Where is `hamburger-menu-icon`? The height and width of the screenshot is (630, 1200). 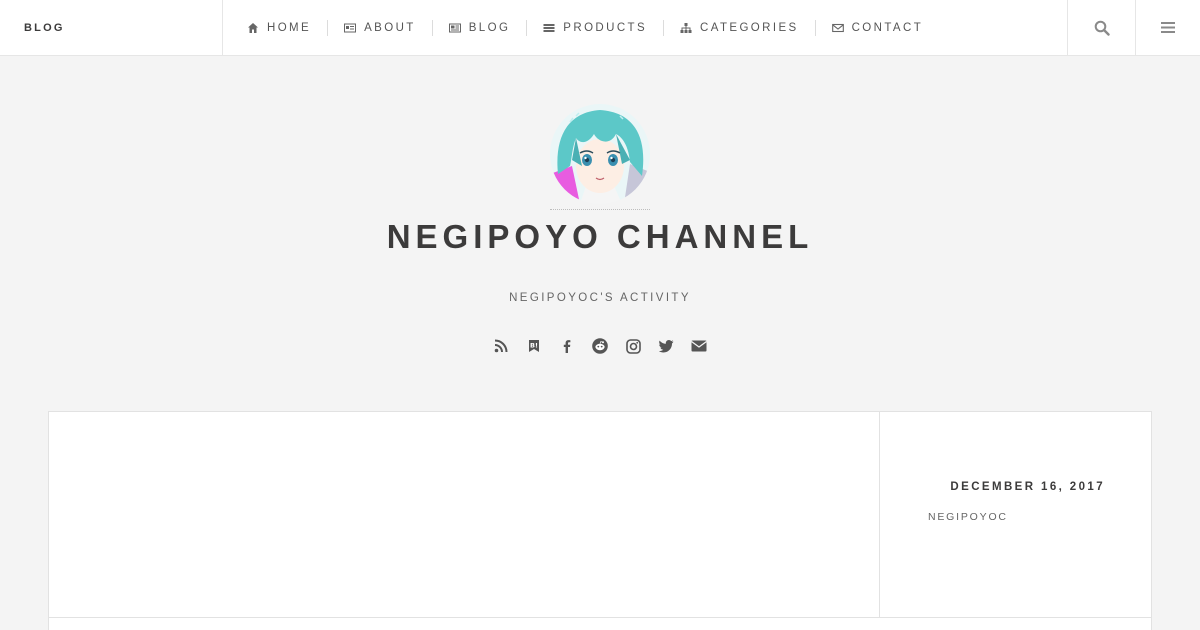 hamburger-menu-icon is located at coordinates (1168, 27).